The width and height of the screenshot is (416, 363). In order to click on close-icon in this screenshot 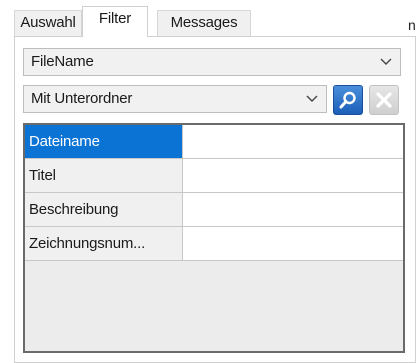, I will do `click(384, 100)`.